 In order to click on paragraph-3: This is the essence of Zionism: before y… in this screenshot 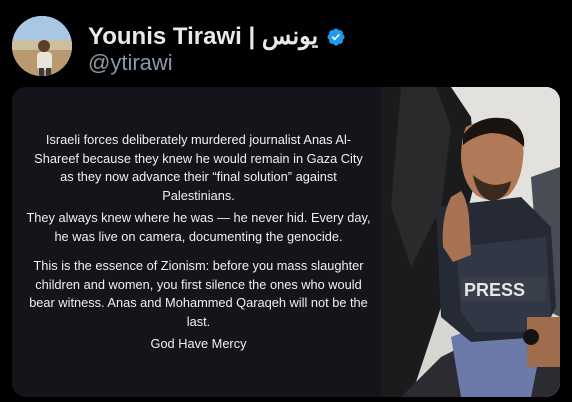, I will do `click(198, 293)`.